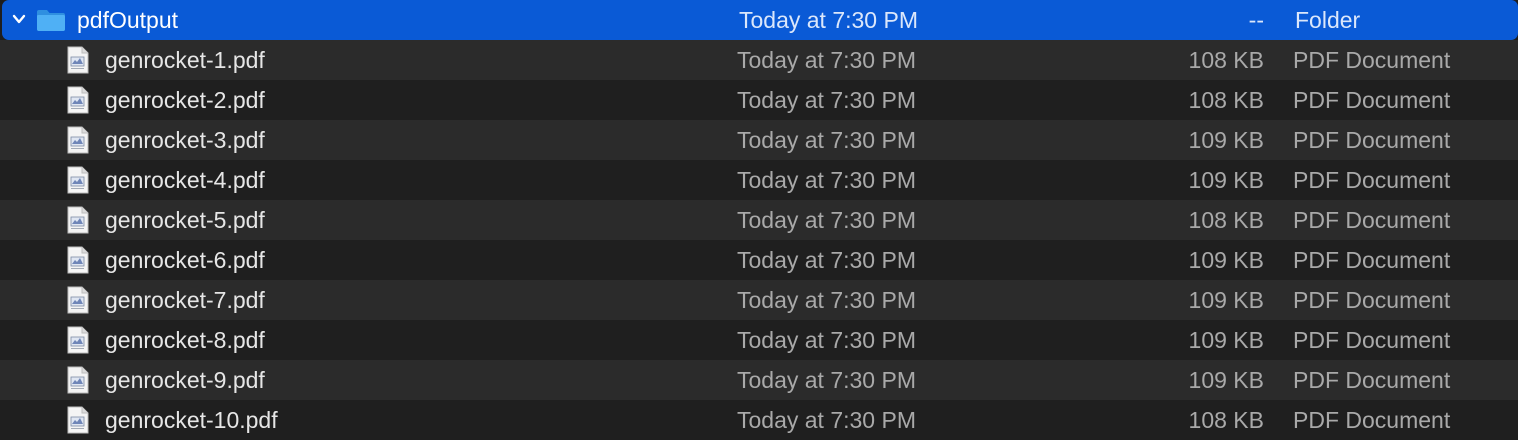 Image resolution: width=1518 pixels, height=440 pixels. What do you see at coordinates (185, 100) in the screenshot?
I see `file-name: genrocket-2.pdf` at bounding box center [185, 100].